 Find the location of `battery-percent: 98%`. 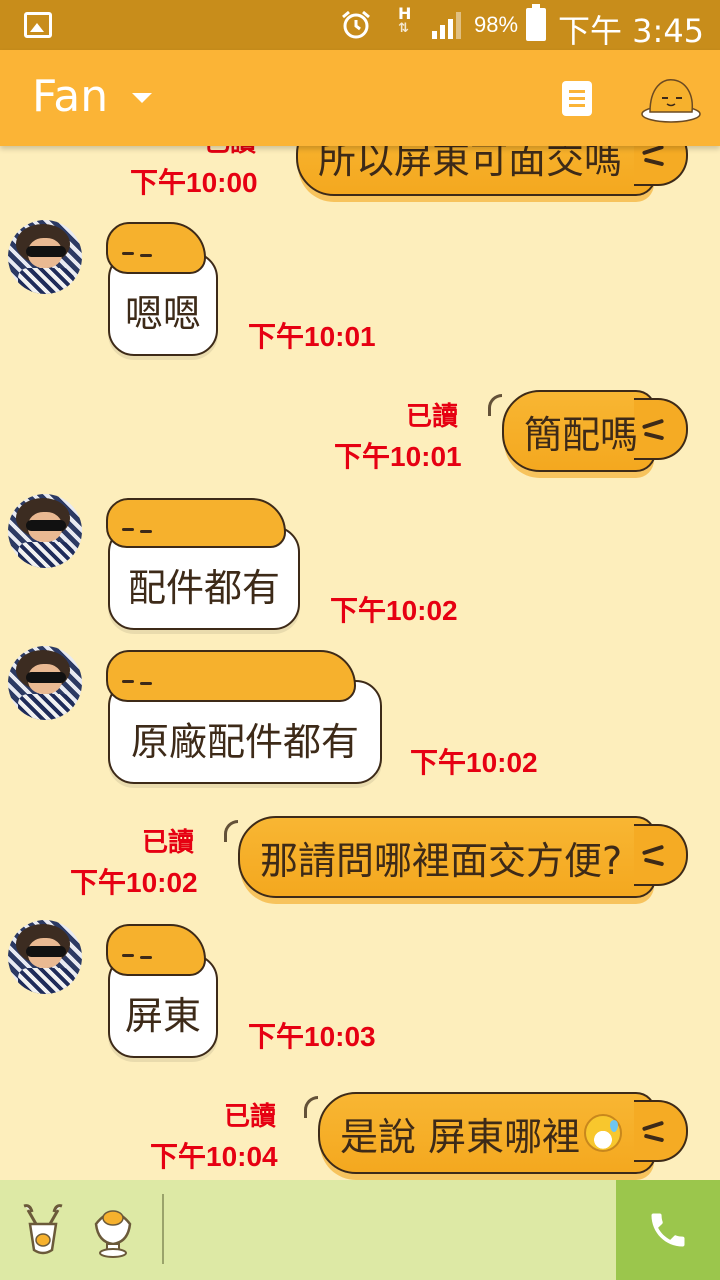

battery-percent: 98% is located at coordinates (496, 24).